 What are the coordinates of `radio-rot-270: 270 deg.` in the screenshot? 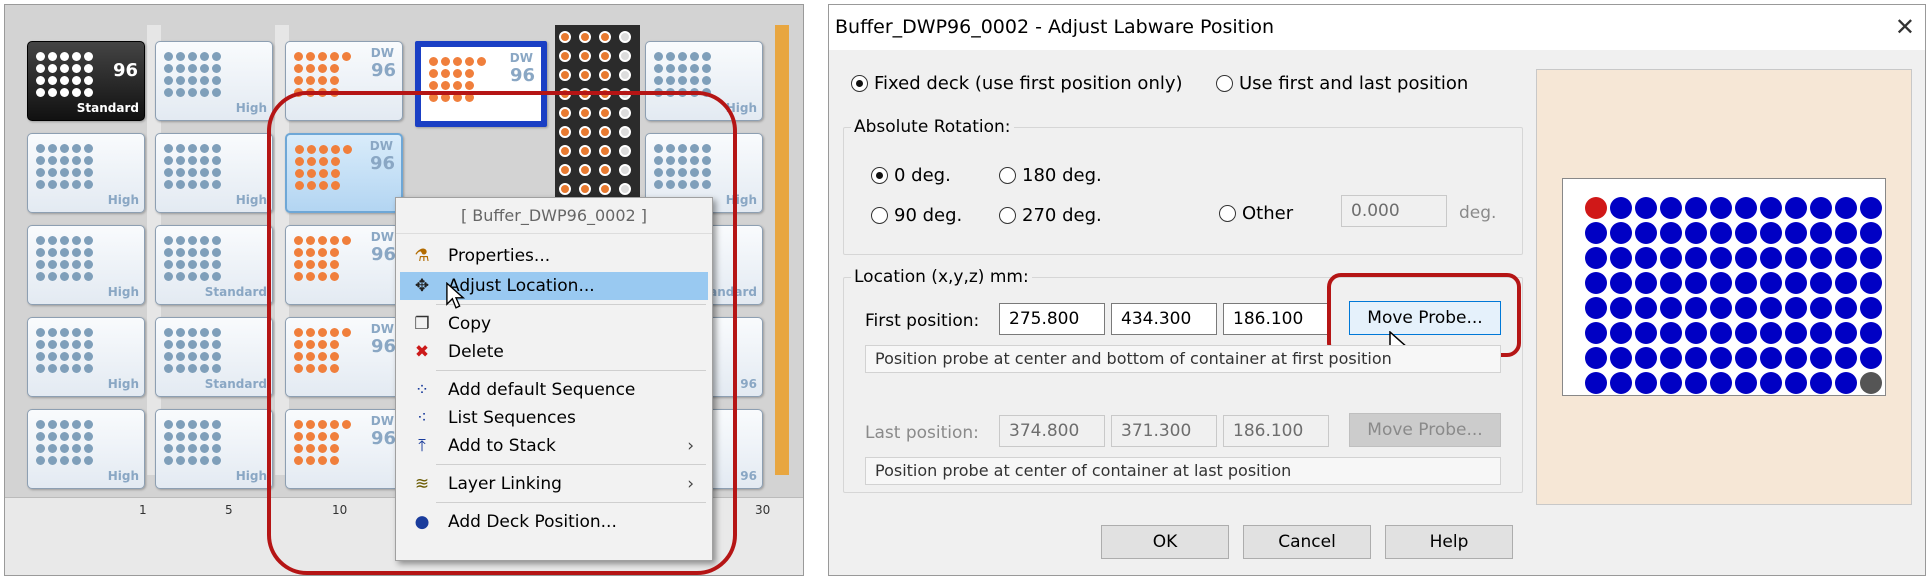 It's located at (1050, 215).